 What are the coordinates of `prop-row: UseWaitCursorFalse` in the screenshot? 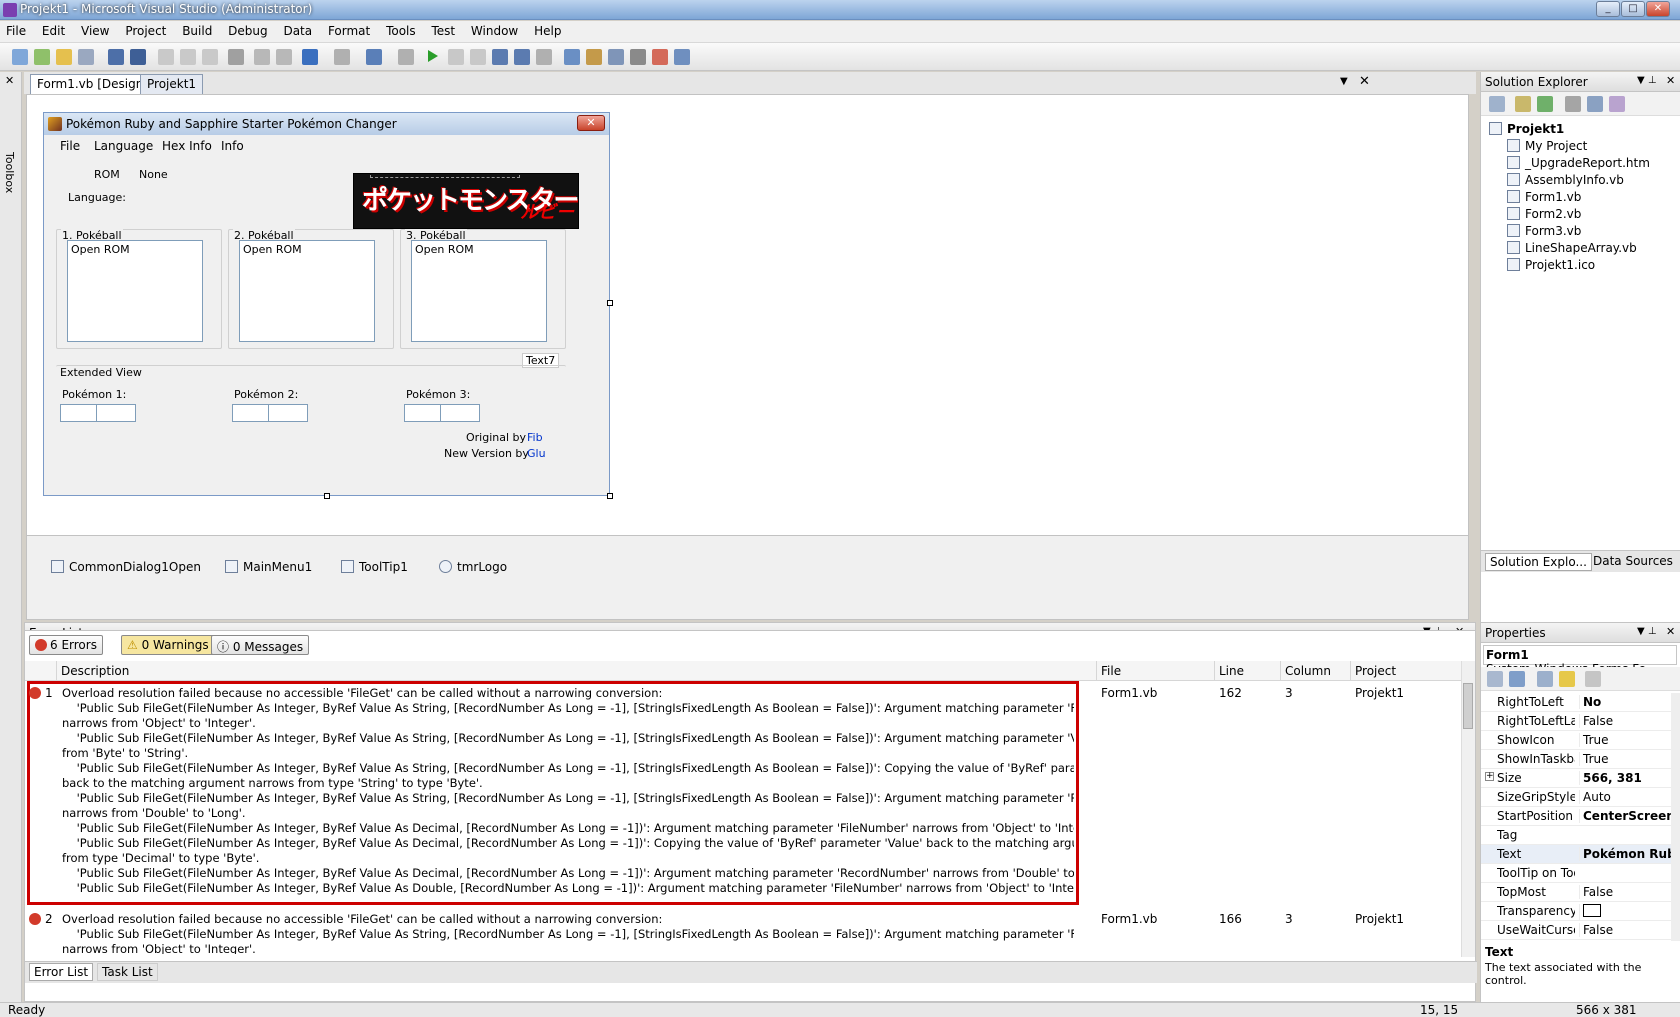 It's located at (1577, 930).